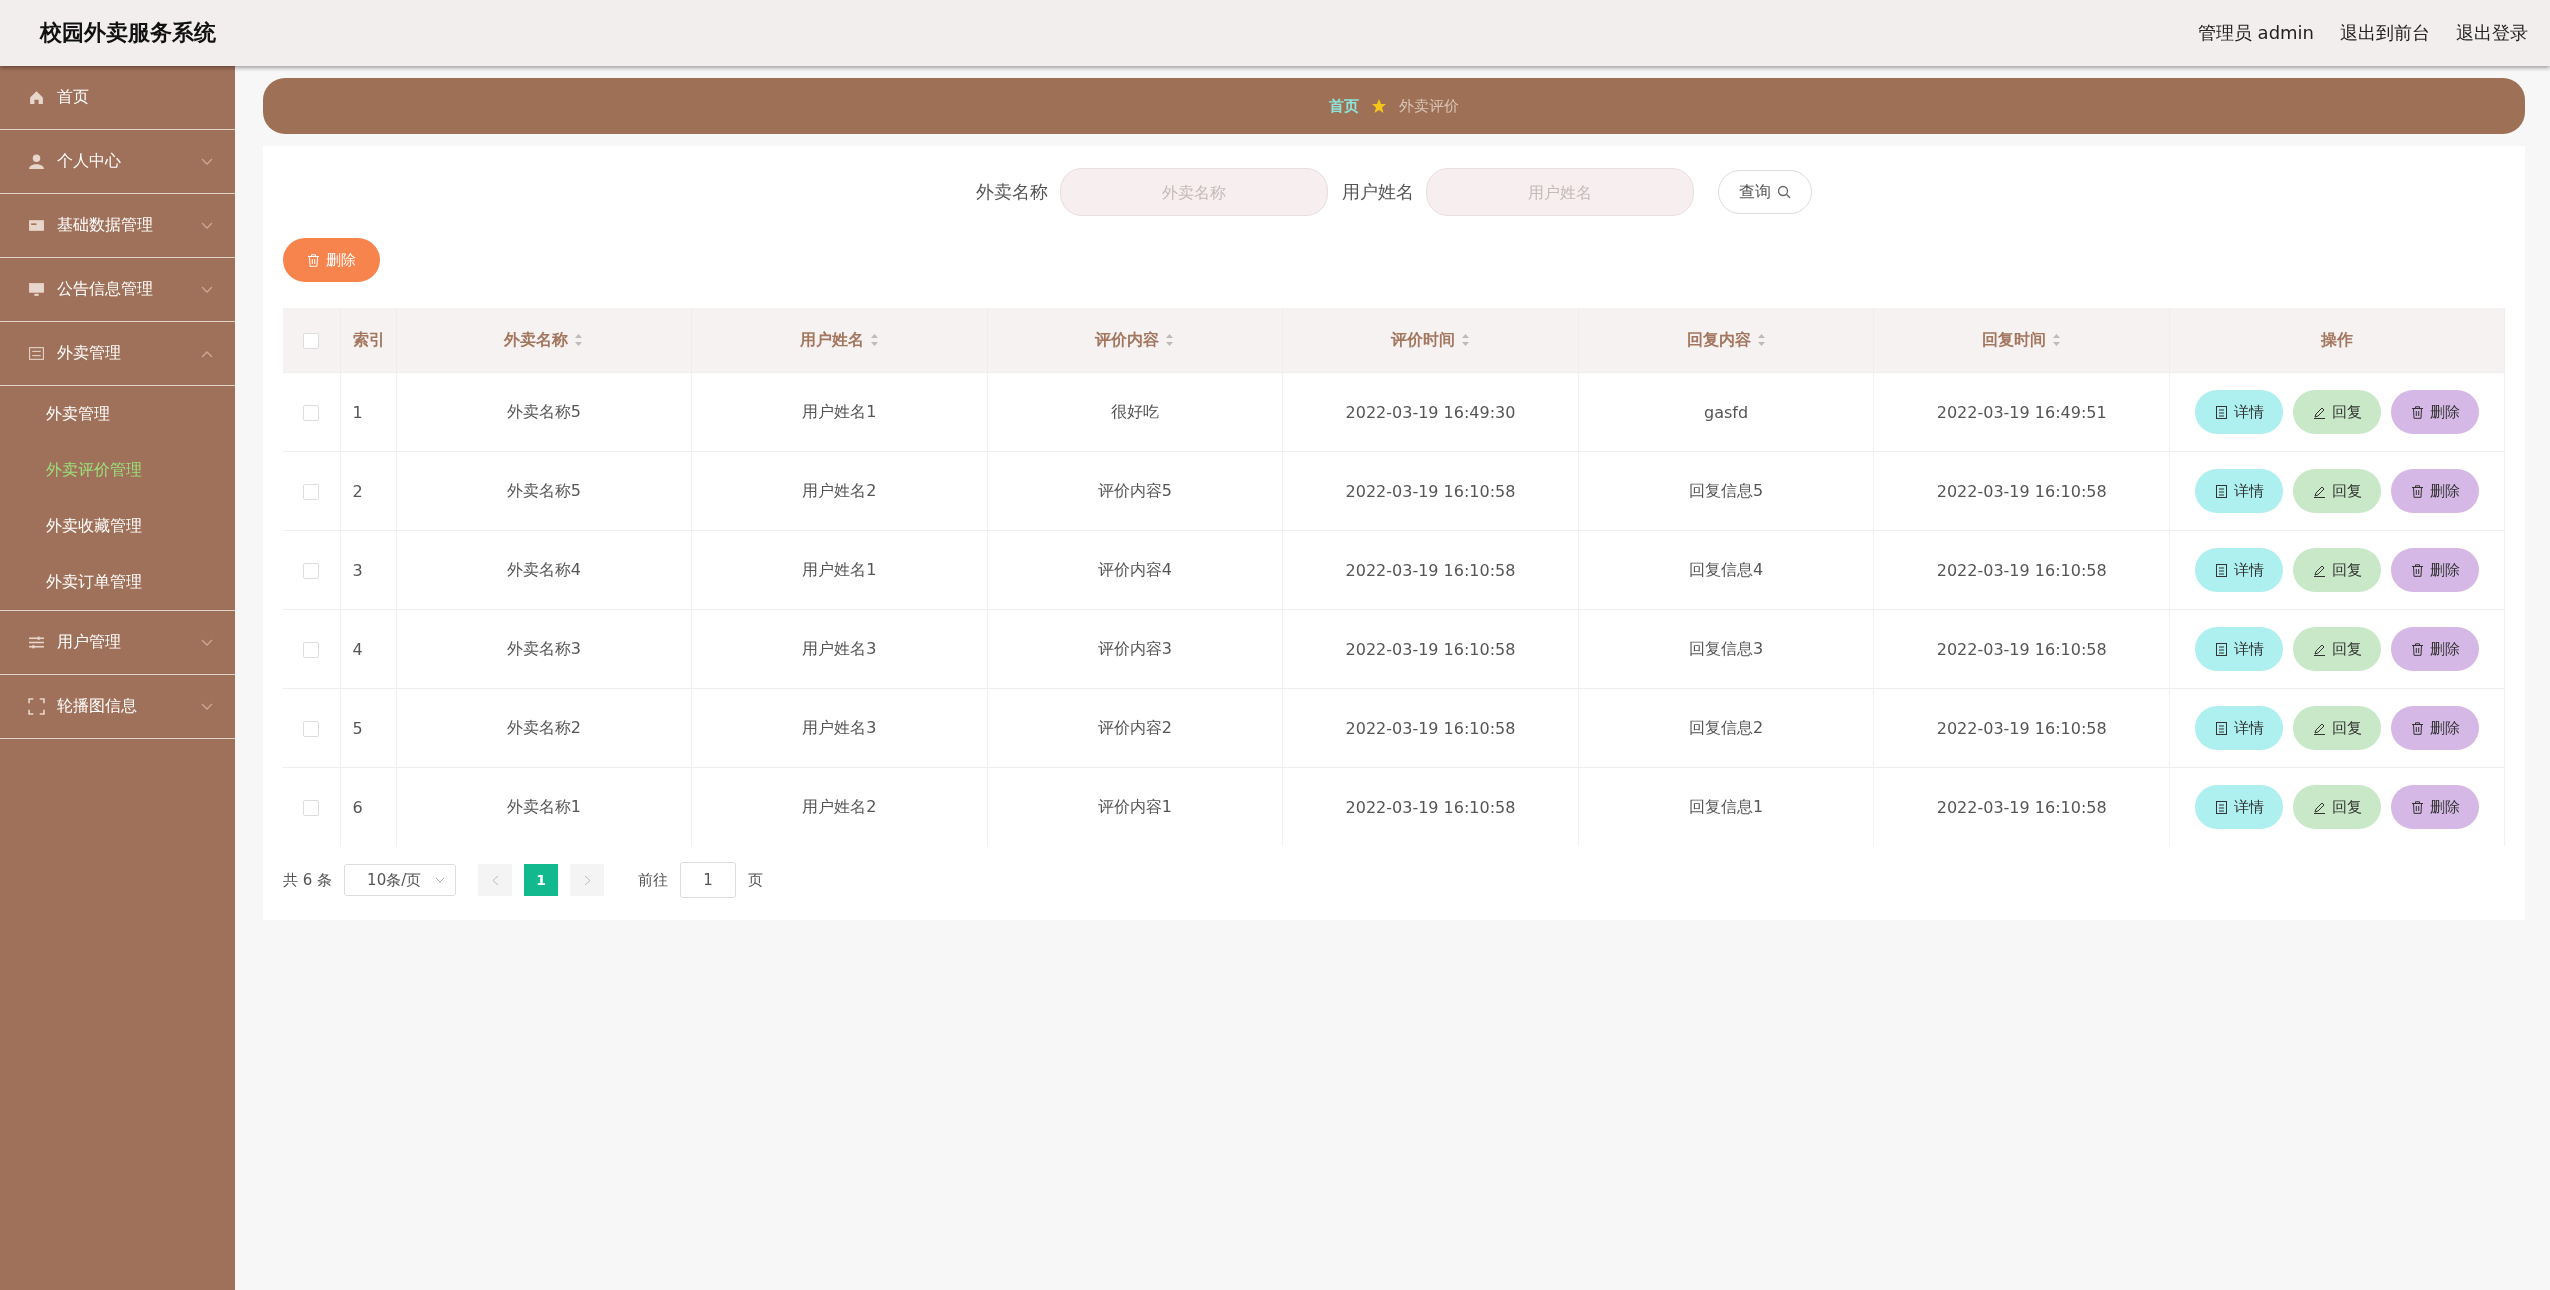 The height and width of the screenshot is (1290, 2550). Describe the element at coordinates (36, 289) in the screenshot. I see `monitor-icon` at that location.